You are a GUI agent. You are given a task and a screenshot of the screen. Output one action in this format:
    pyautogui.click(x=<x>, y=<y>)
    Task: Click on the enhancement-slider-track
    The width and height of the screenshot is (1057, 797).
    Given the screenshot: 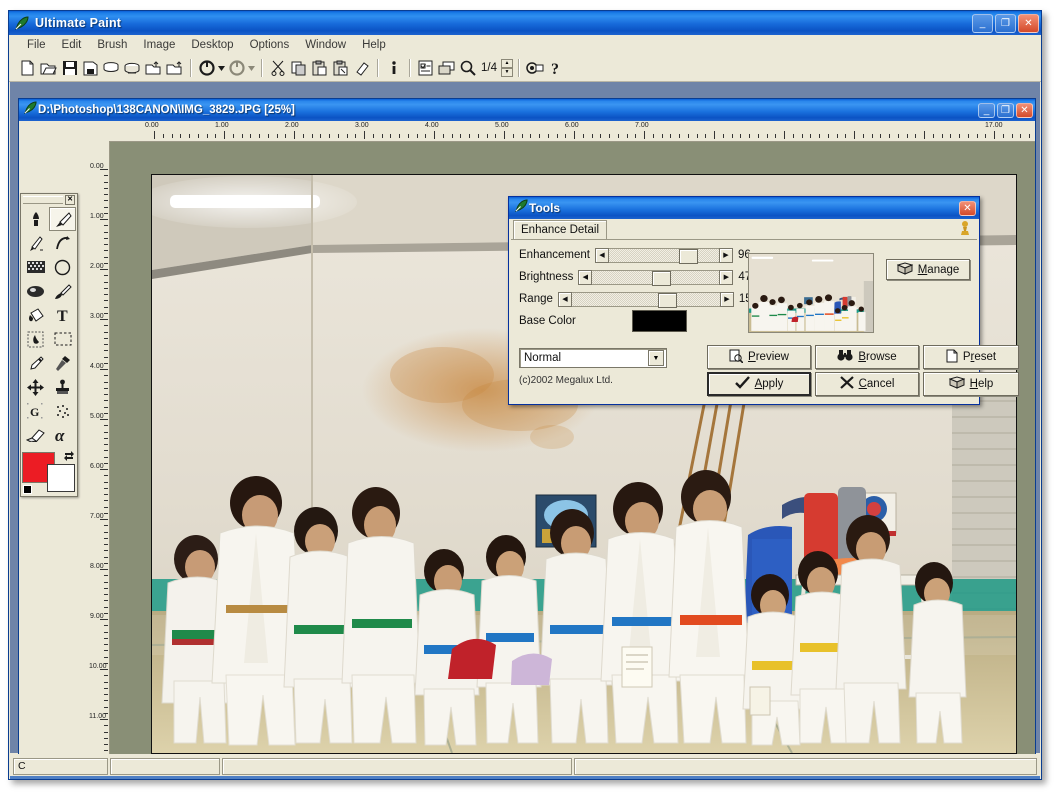 What is the action you would take?
    pyautogui.click(x=663, y=255)
    